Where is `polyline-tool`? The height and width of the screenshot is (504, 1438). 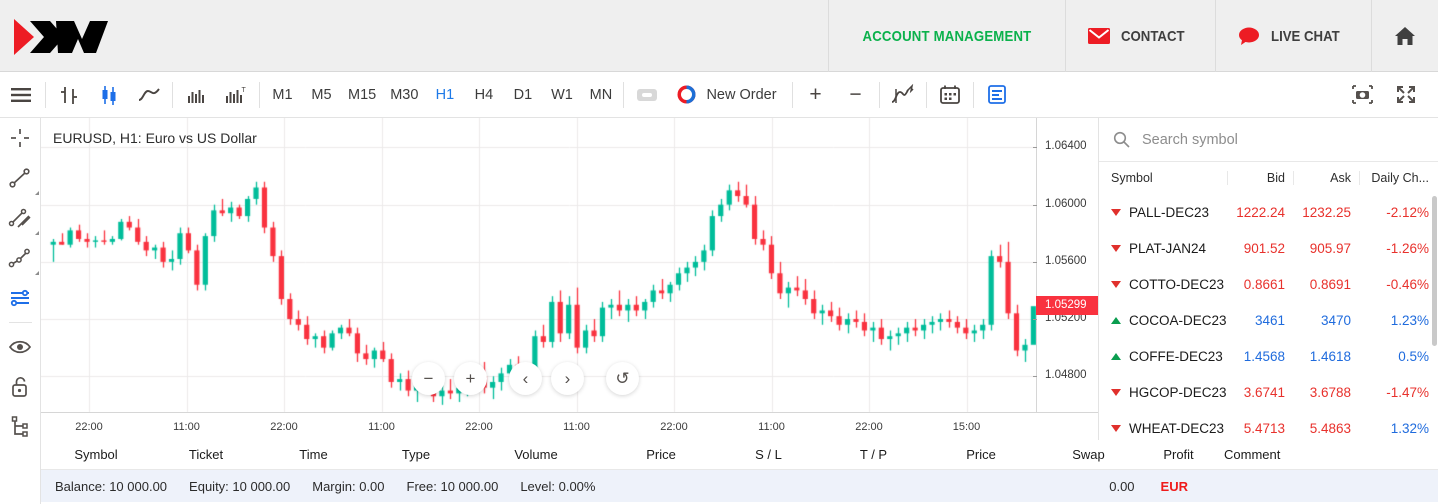
polyline-tool is located at coordinates (20, 258).